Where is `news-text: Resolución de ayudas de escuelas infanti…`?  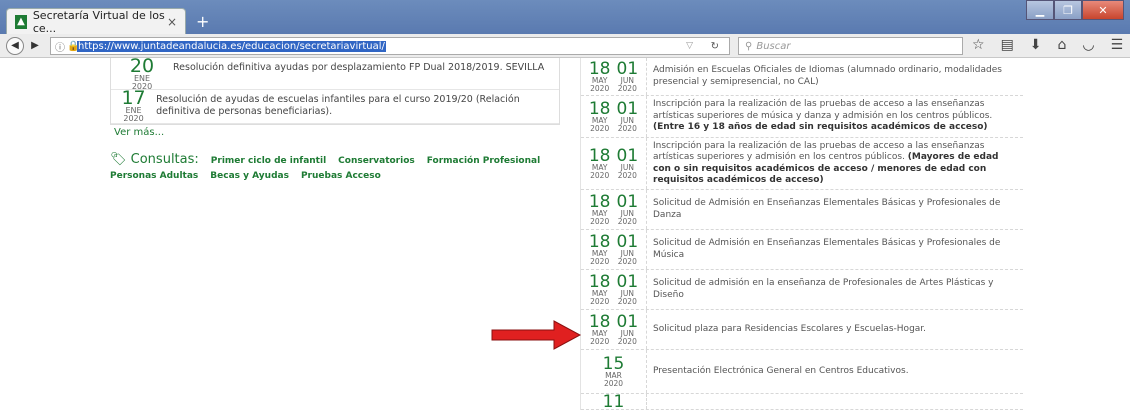
news-text: Resolución de ayudas de escuelas infanti… is located at coordinates (357, 106).